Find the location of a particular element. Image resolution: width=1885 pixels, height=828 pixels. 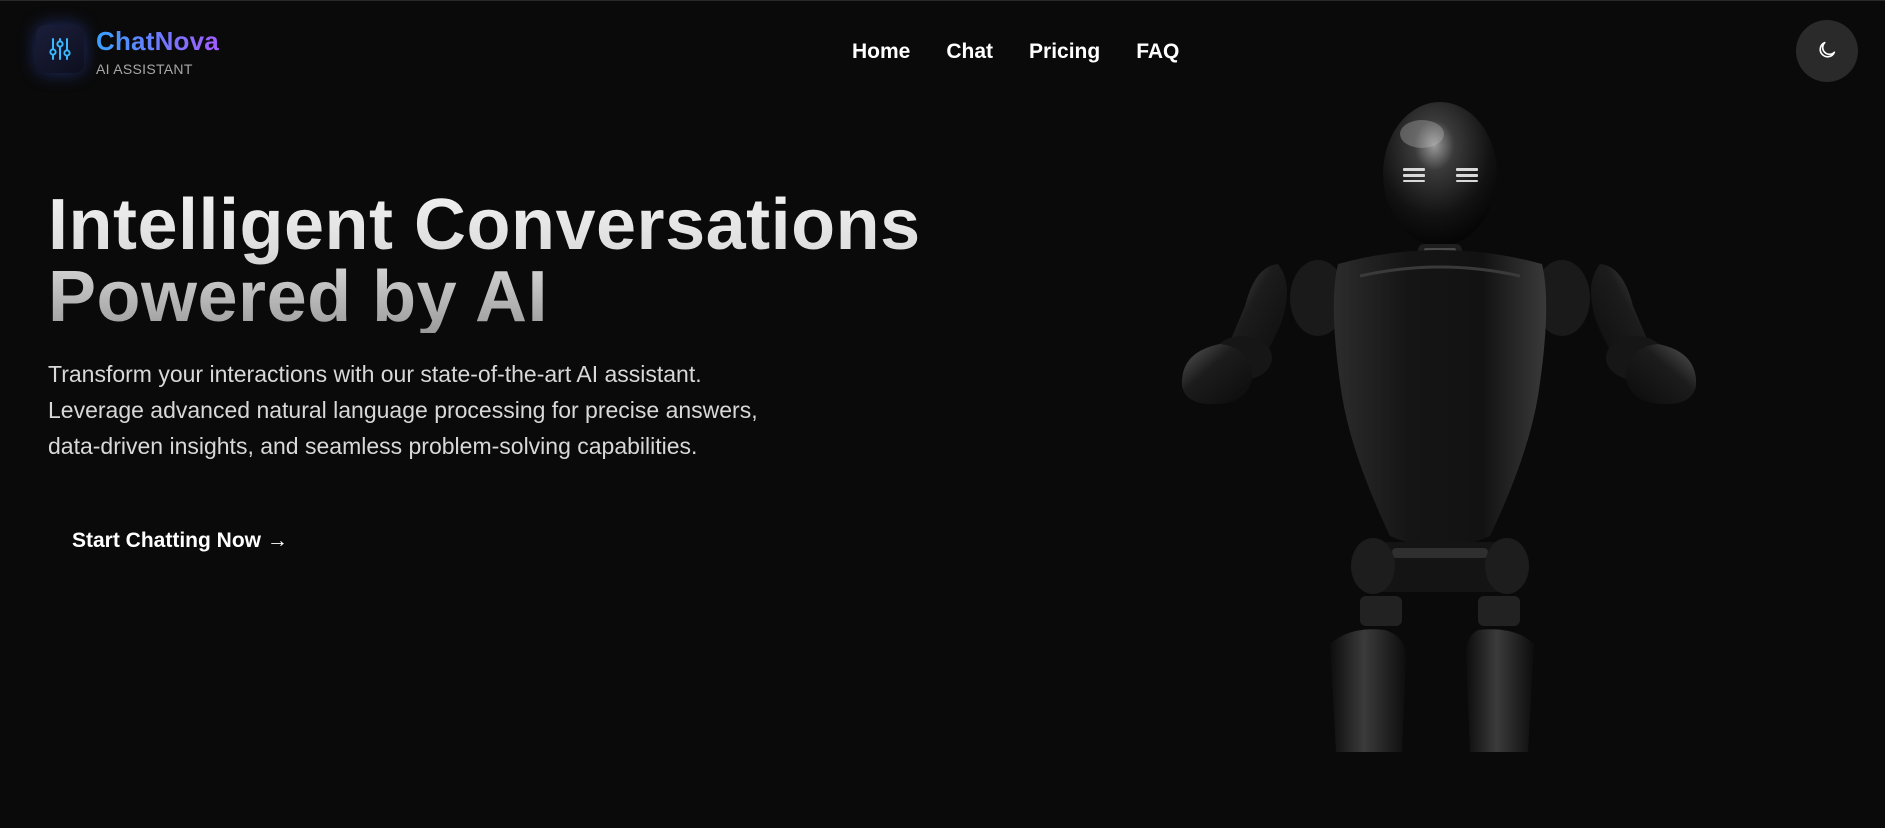

nav-chat: Chat is located at coordinates (969, 52).